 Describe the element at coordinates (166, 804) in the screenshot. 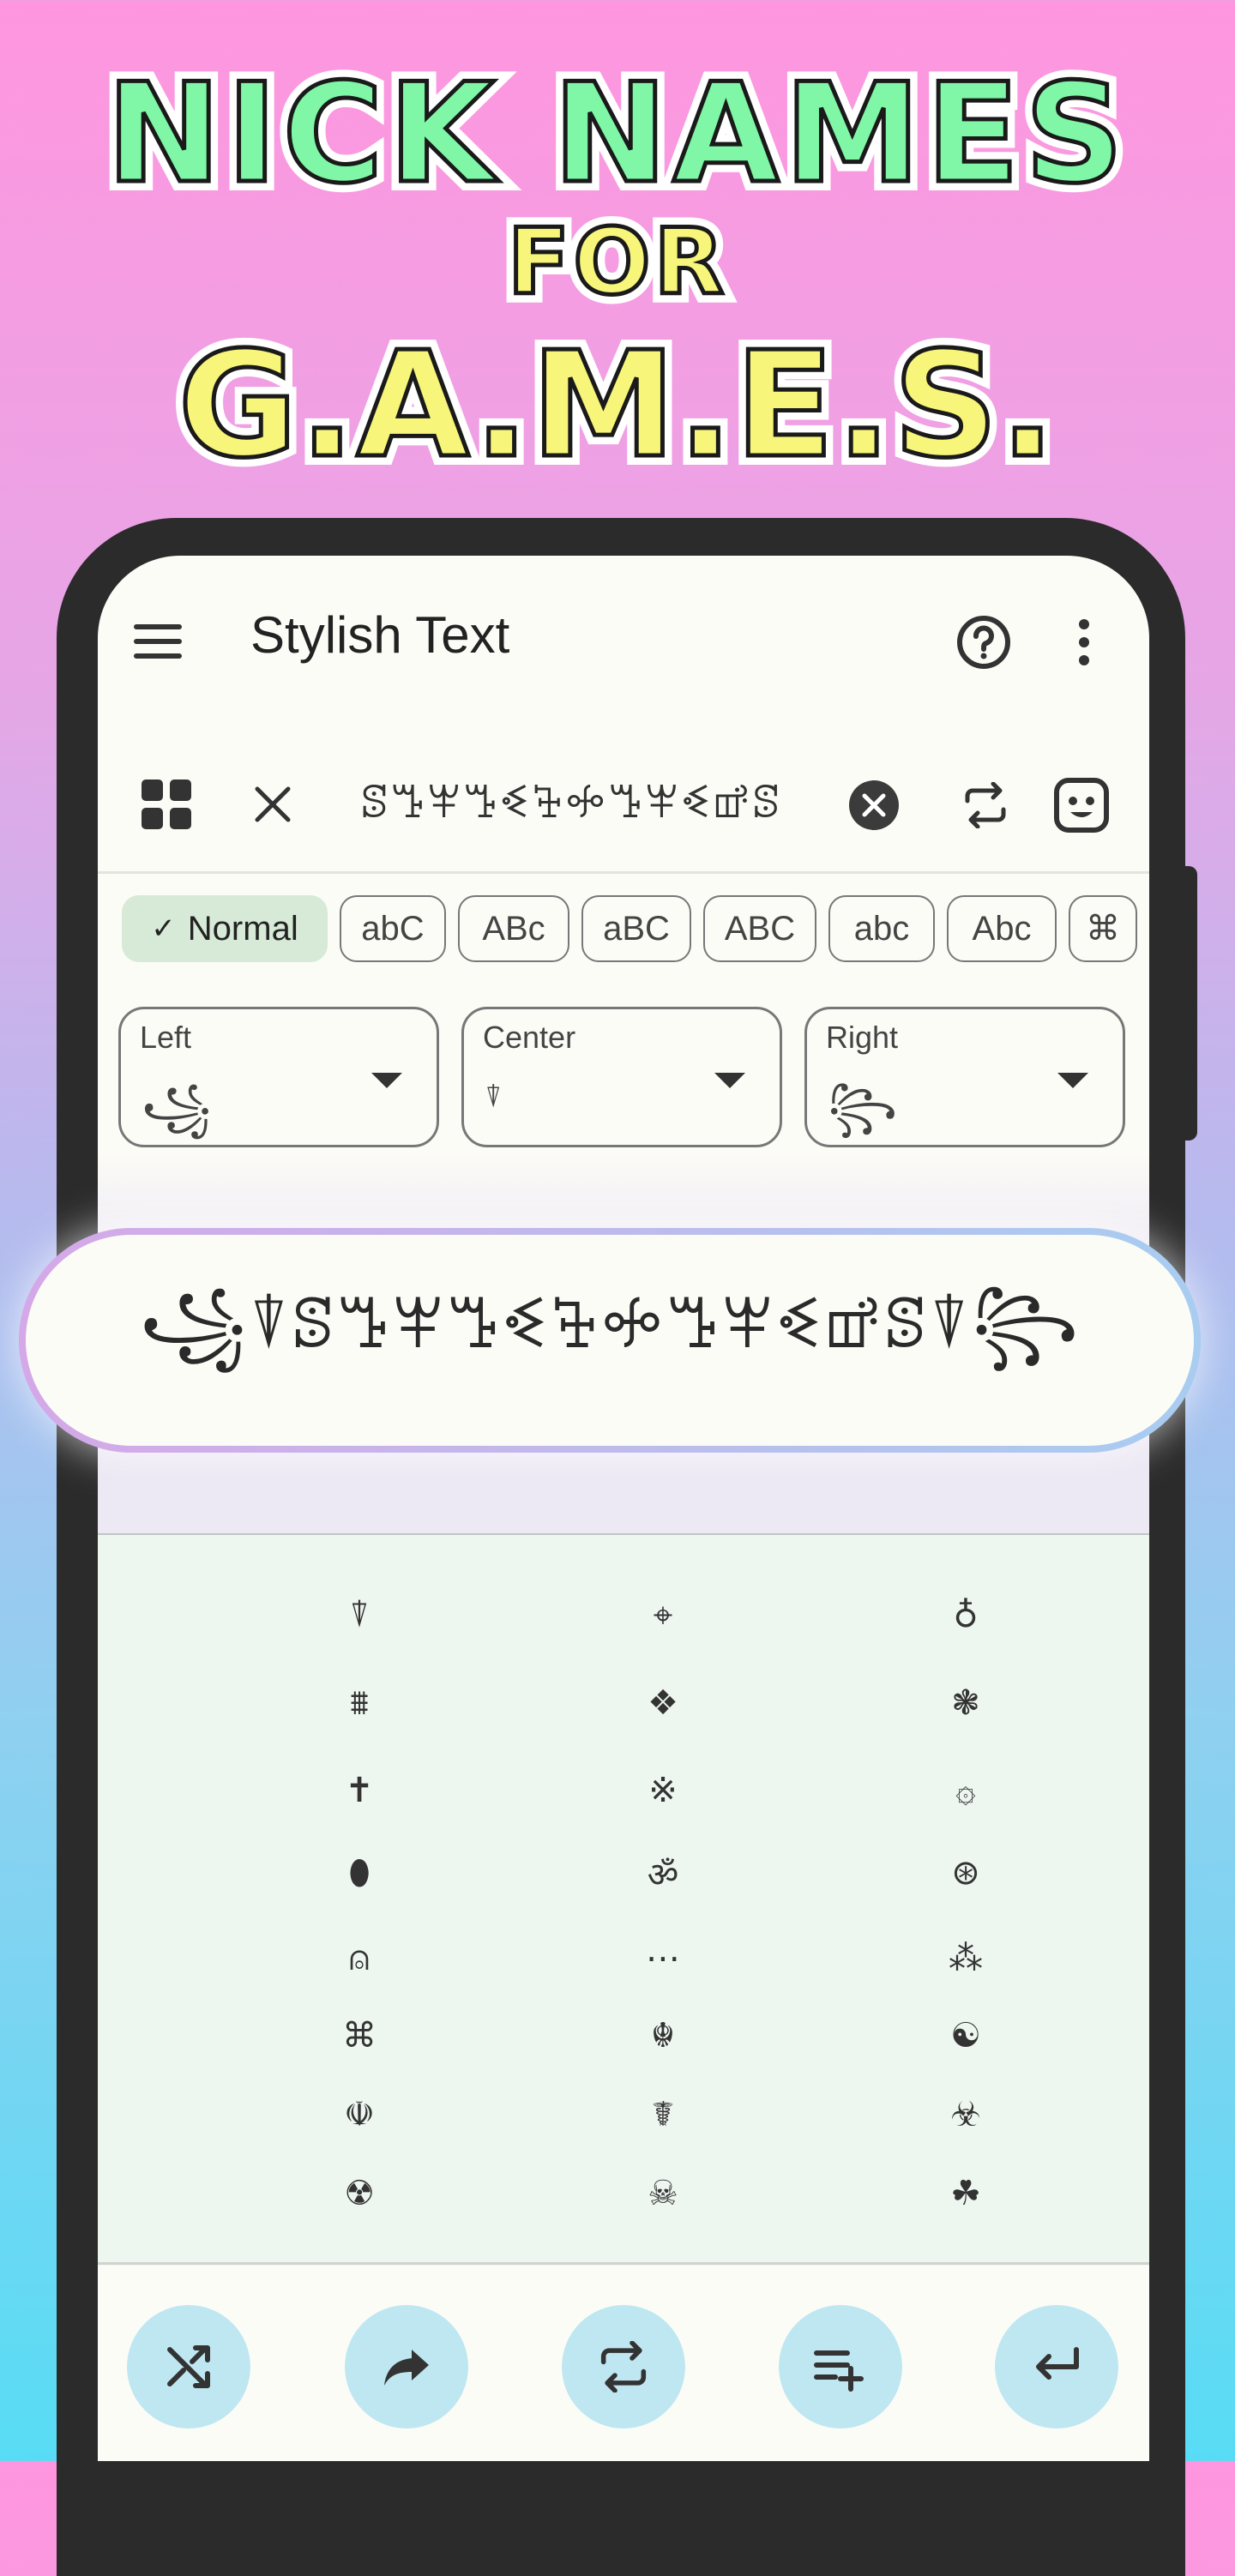

I see `grid-icon` at that location.